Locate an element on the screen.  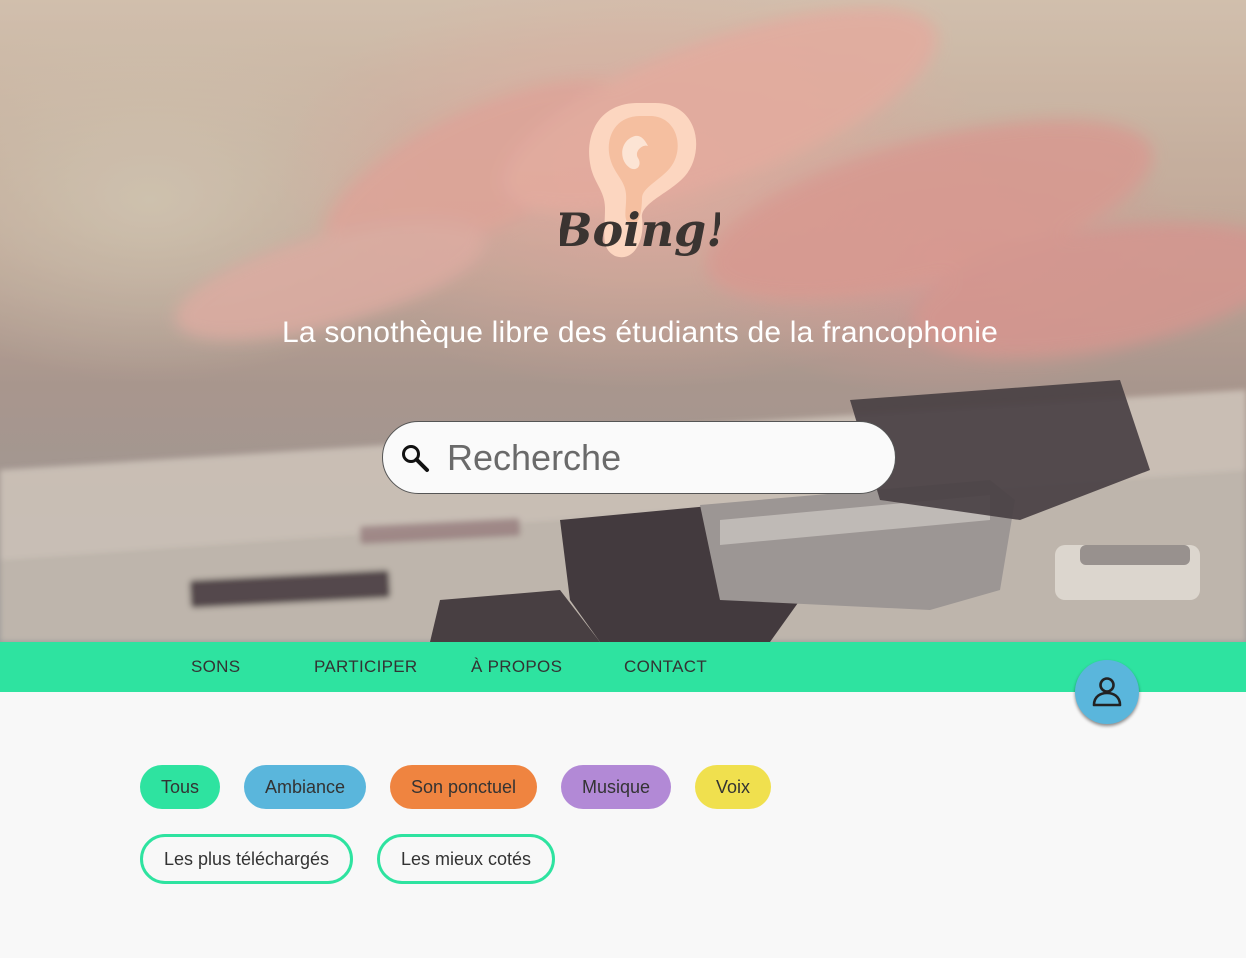
nav-item-contact: CONTACT is located at coordinates (665, 667).